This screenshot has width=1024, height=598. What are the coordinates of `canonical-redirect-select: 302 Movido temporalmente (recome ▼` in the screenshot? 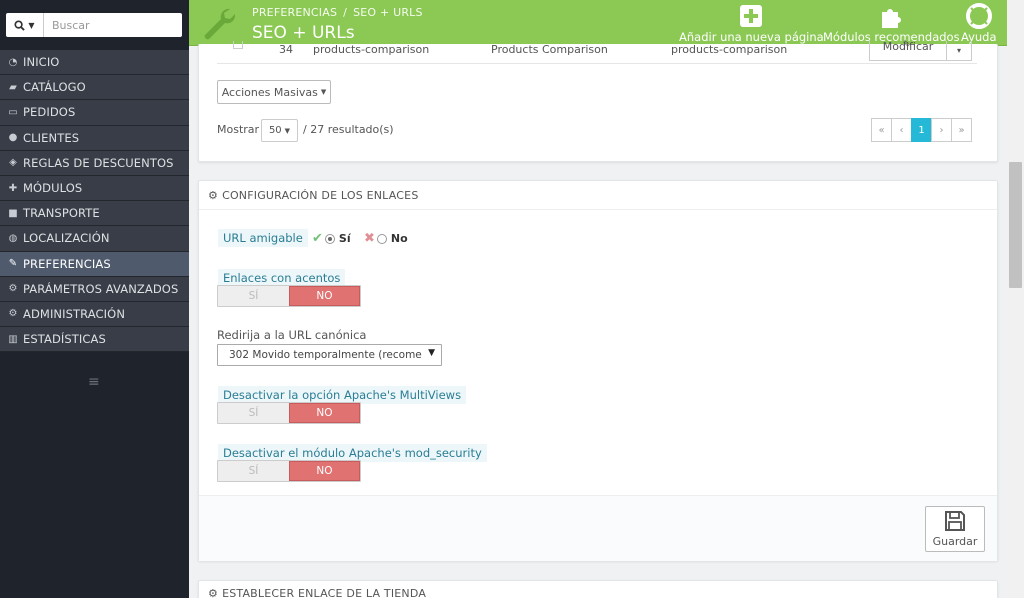 It's located at (329, 355).